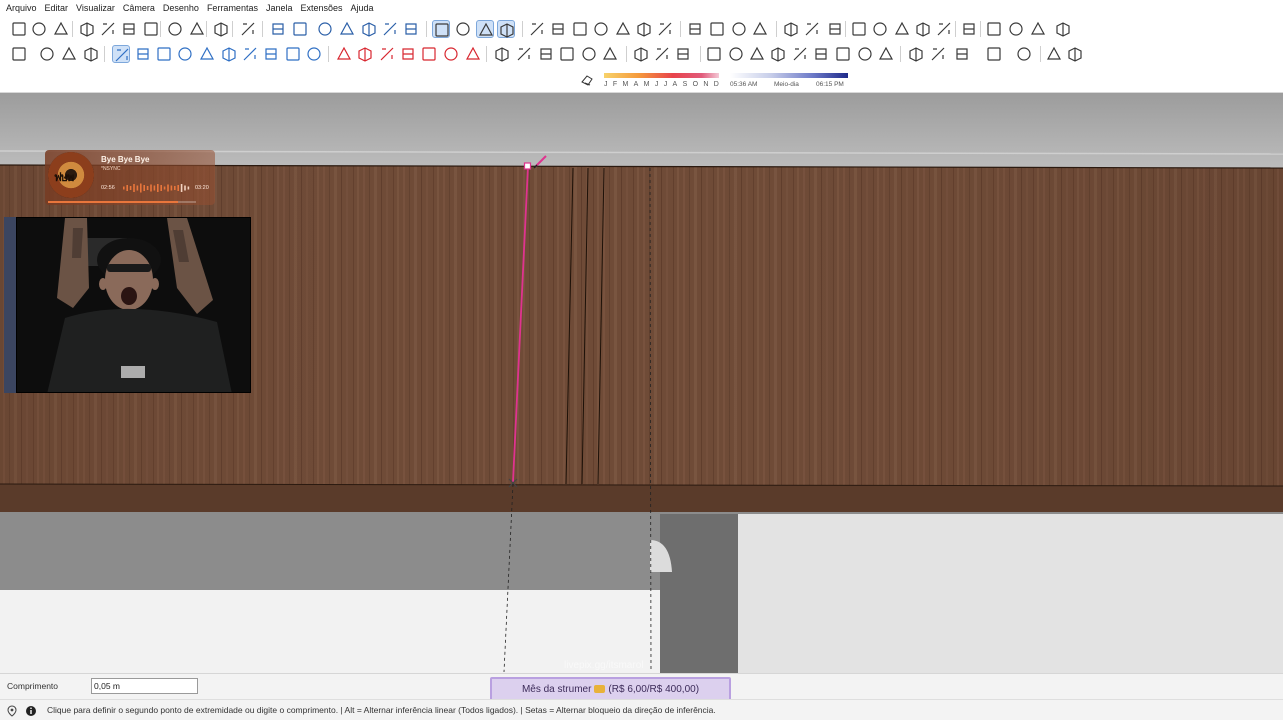 This screenshot has height=720, width=1283. What do you see at coordinates (558, 29) in the screenshot?
I see `section-plane-icon` at bounding box center [558, 29].